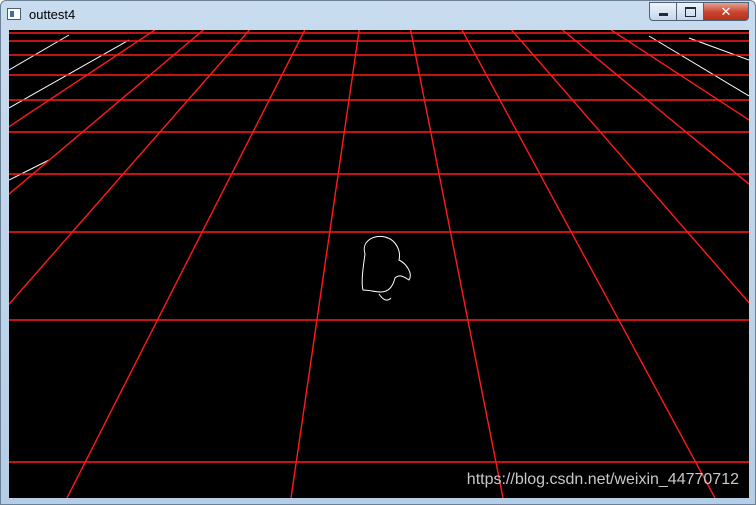 The image size is (756, 505). What do you see at coordinates (378, 15) in the screenshot?
I see `title-bar: outtest4 ✕` at bounding box center [378, 15].